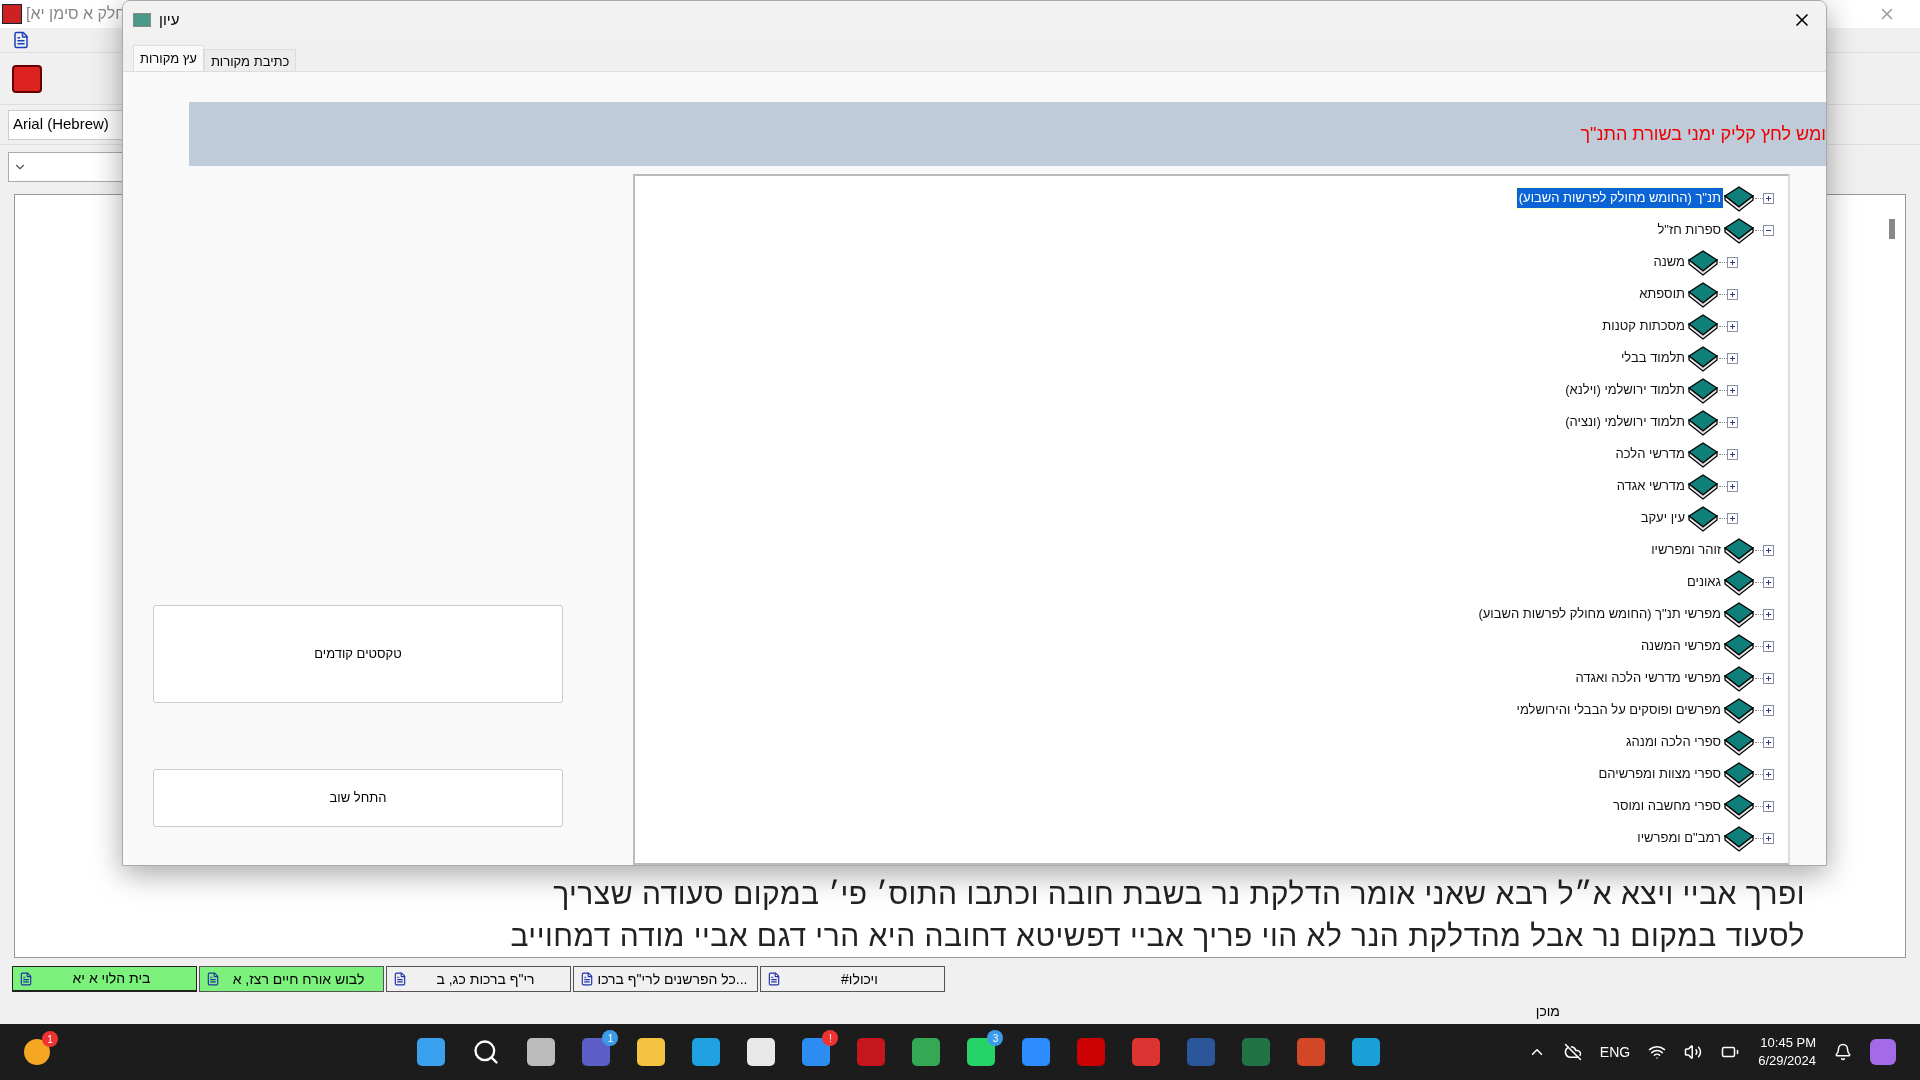 This screenshot has height=1080, width=1920. What do you see at coordinates (1662, 294) in the screenshot?
I see `tree-item-label: תוספתא` at bounding box center [1662, 294].